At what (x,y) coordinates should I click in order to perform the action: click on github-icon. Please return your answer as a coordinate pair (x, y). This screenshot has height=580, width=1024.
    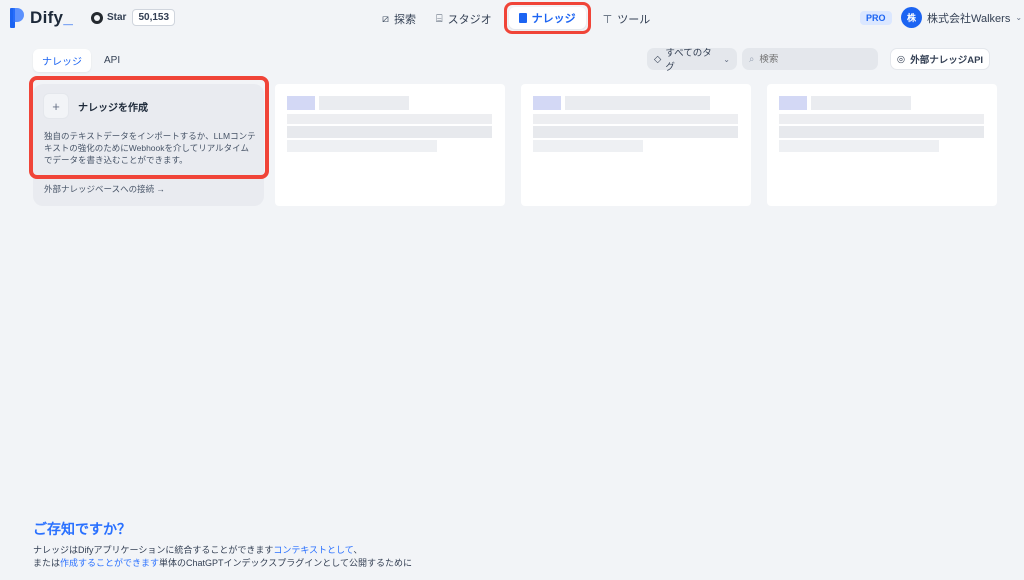
    Looking at the image, I should click on (97, 17).